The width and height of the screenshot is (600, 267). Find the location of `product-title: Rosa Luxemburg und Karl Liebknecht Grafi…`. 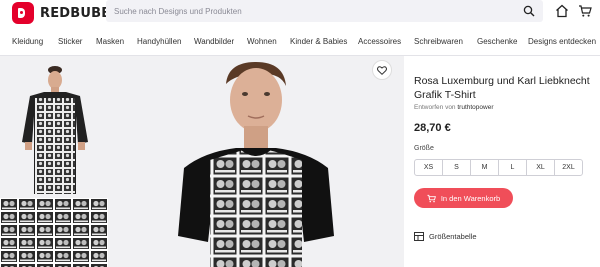

product-title: Rosa Luxemburg und Karl Liebknecht Grafi… is located at coordinates (502, 88).